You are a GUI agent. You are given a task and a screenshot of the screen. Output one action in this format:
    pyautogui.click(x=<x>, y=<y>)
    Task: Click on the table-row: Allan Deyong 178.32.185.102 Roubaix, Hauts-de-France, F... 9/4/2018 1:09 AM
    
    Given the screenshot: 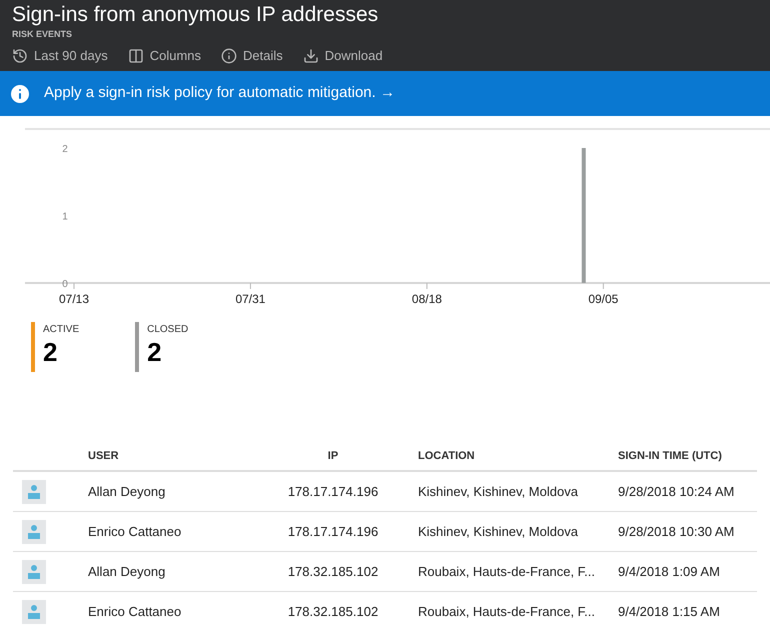 What is the action you would take?
    pyautogui.click(x=385, y=572)
    